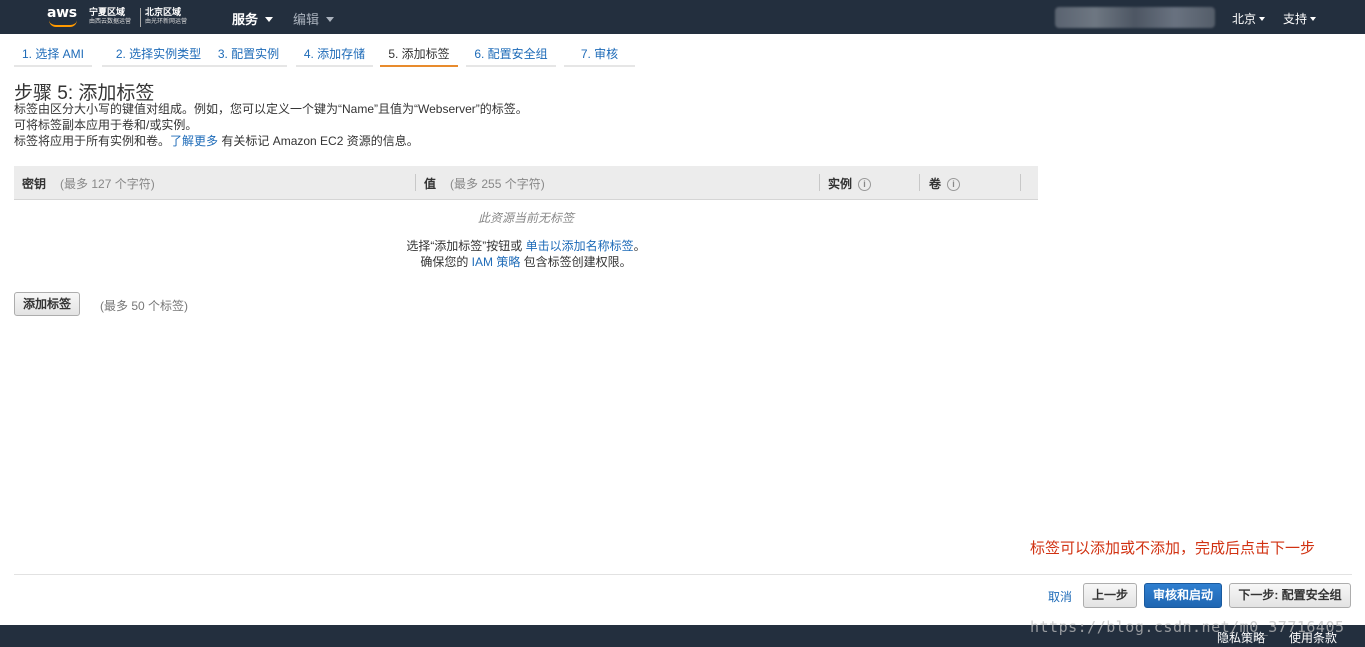 The height and width of the screenshot is (647, 1365). I want to click on step-review: 7. 审核, so click(599, 55).